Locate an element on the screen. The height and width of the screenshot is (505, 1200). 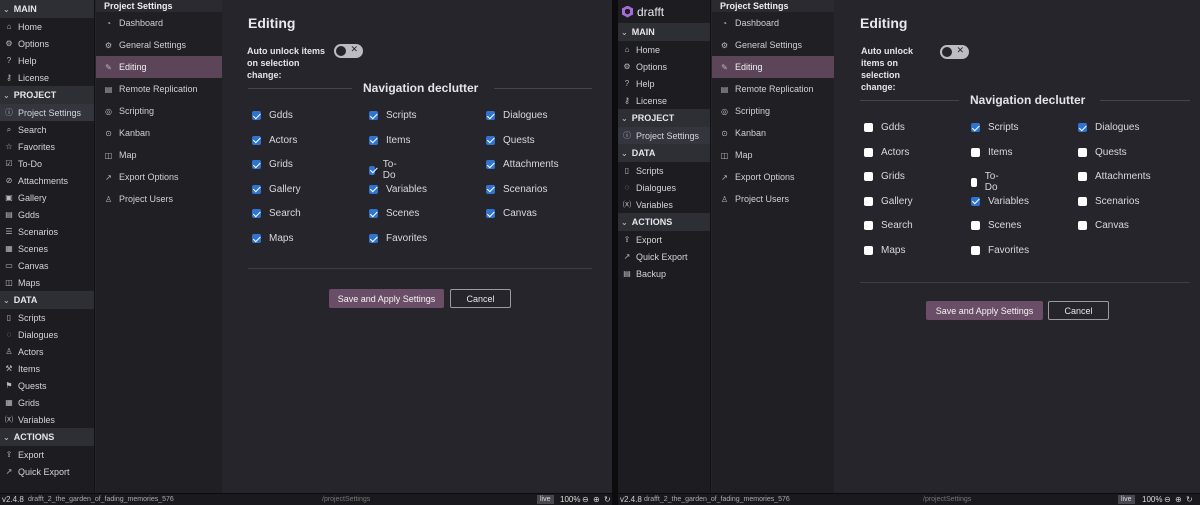
sidebar-item-license: ⚷ License is located at coordinates (664, 100).